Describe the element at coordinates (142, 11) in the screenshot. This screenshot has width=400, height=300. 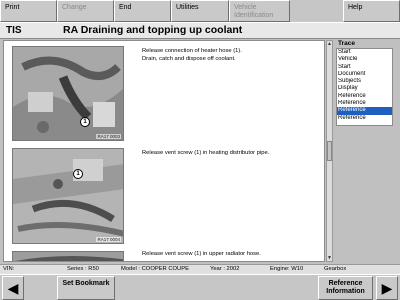
I see `end-button: End` at that location.